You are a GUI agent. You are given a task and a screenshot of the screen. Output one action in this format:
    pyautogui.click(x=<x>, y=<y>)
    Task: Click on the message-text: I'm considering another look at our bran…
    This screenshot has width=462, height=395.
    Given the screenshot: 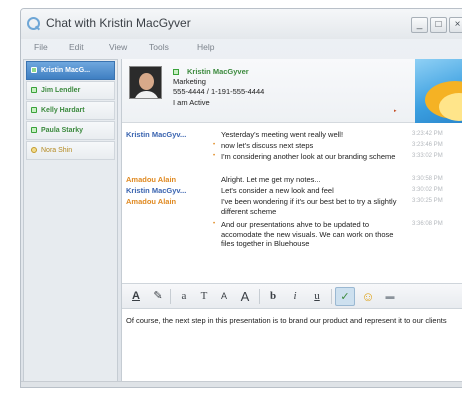 What is the action you would take?
    pyautogui.click(x=308, y=156)
    